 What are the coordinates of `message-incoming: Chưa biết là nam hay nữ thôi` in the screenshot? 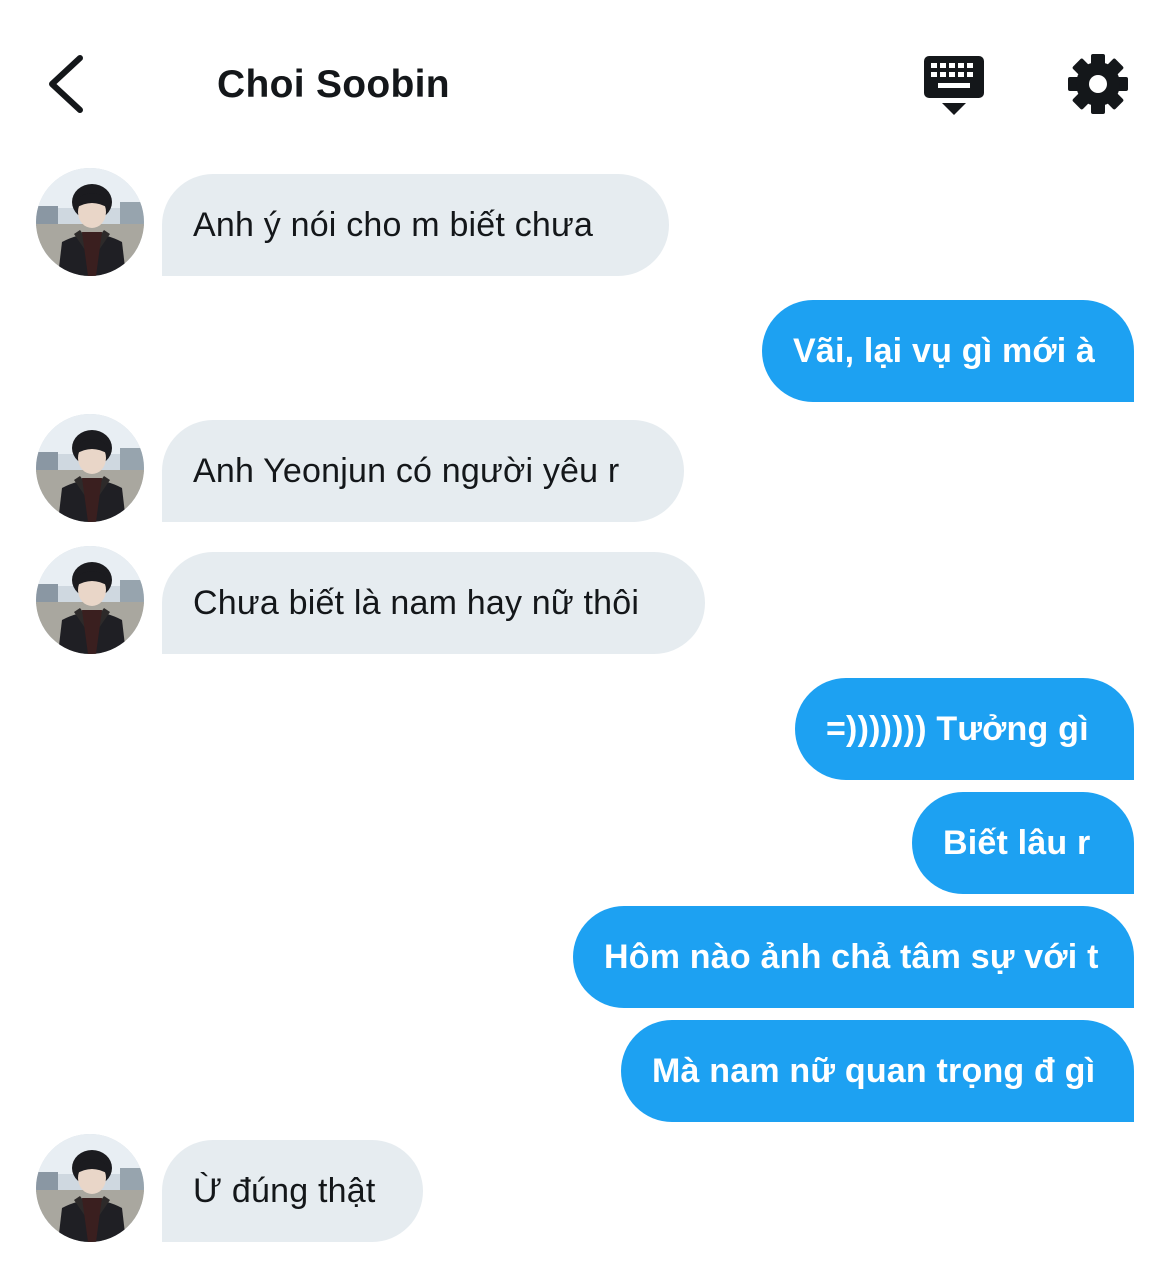 It's located at (433, 603).